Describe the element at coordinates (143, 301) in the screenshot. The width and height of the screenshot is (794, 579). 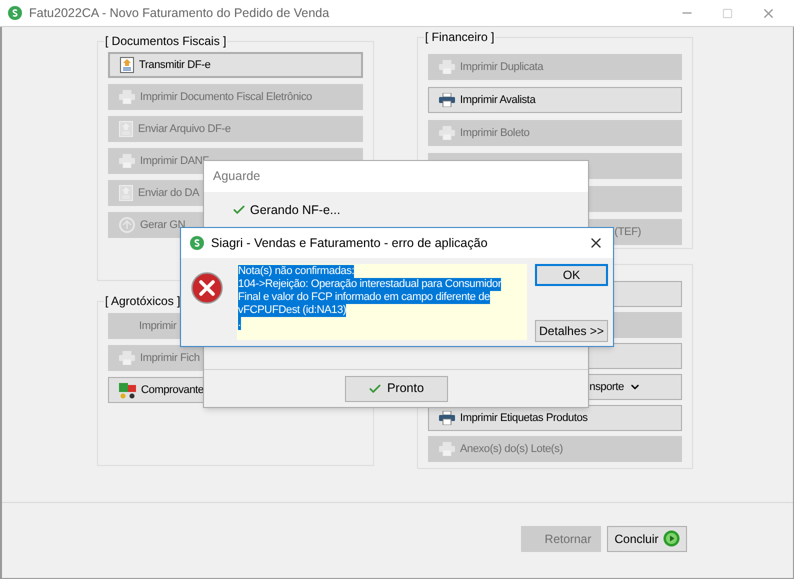
I see `group-label: [ Agrotóxicos ]` at that location.